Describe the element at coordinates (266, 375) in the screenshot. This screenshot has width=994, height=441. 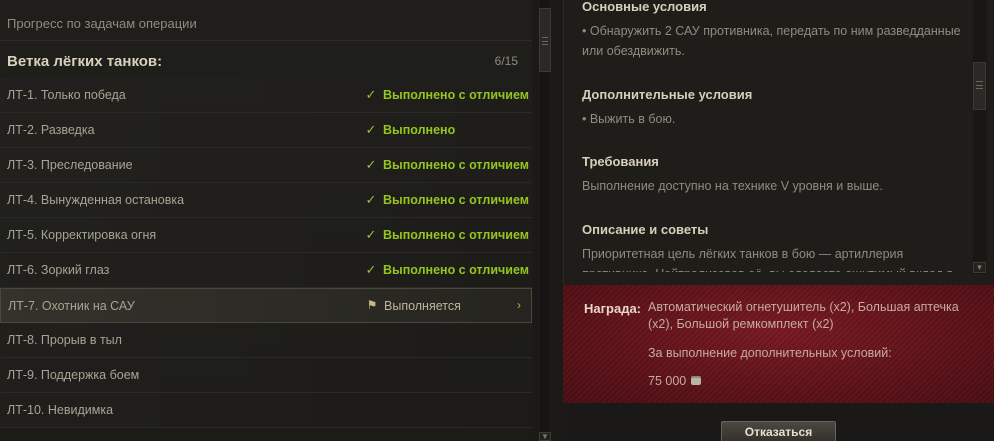
I see `task-row: ЛТ-9. Поддержка боем` at that location.